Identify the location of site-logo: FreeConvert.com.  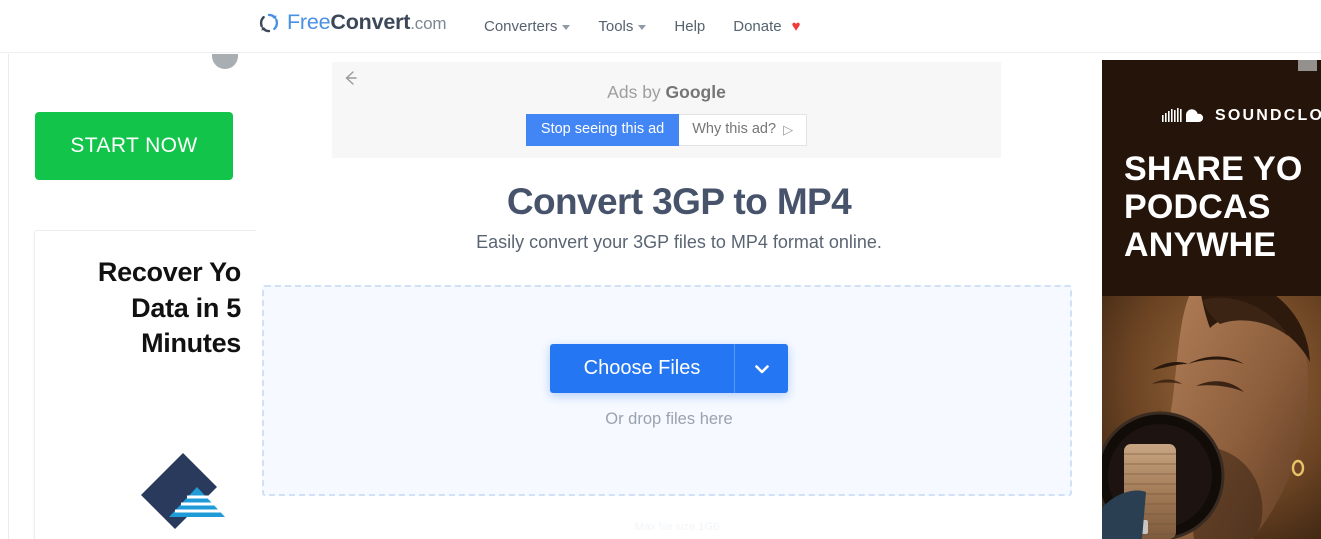
(352, 23).